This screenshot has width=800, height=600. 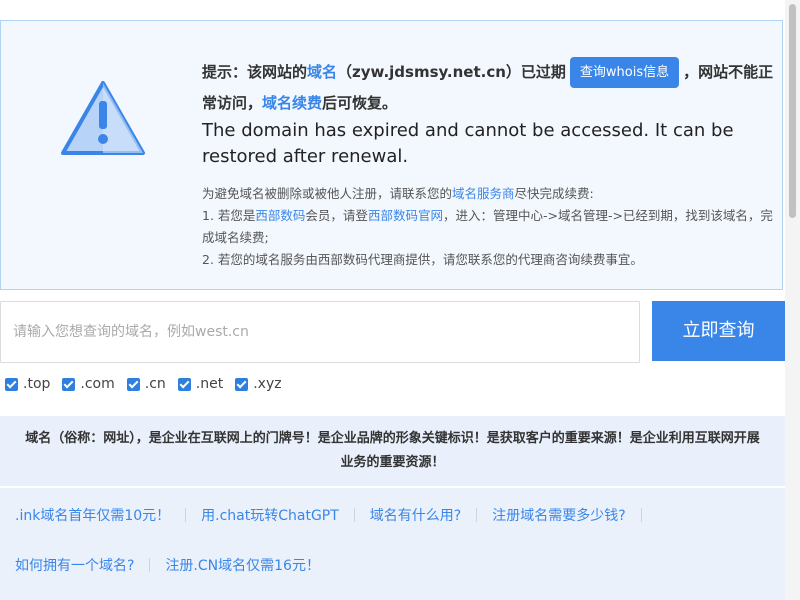 What do you see at coordinates (267, 384) in the screenshot?
I see `tld-label: .xyz` at bounding box center [267, 384].